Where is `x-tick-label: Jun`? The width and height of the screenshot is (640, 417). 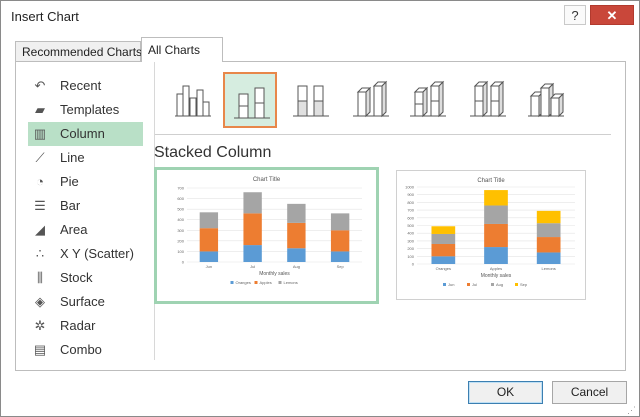 x-tick-label: Jun is located at coordinates (209, 266).